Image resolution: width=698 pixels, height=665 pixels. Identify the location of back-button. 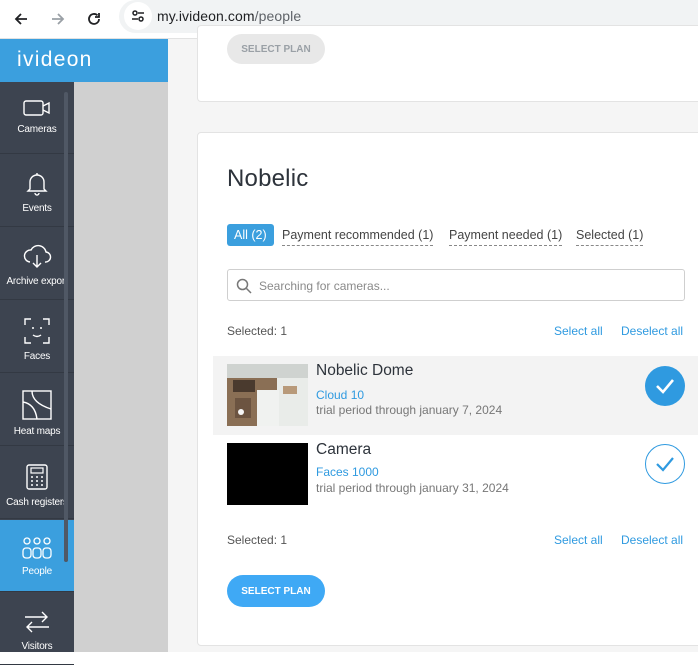
(21, 19).